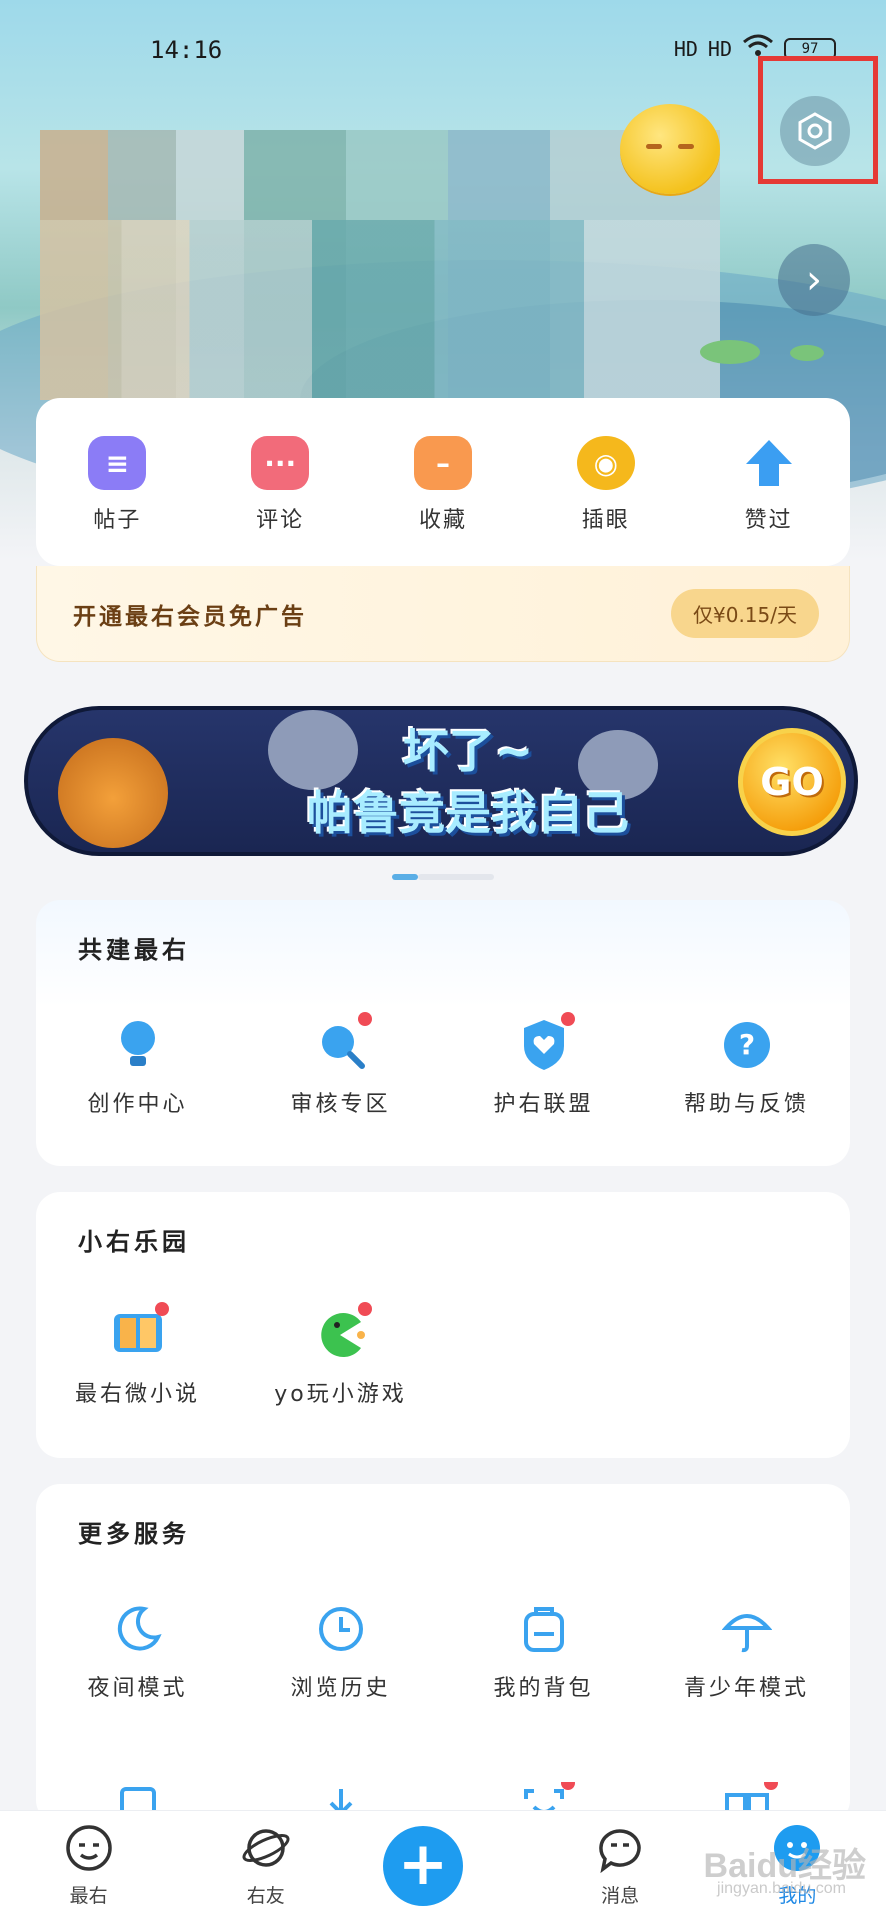 This screenshot has width=886, height=1920. What do you see at coordinates (544, 1629) in the screenshot?
I see `backpack-icon` at bounding box center [544, 1629].